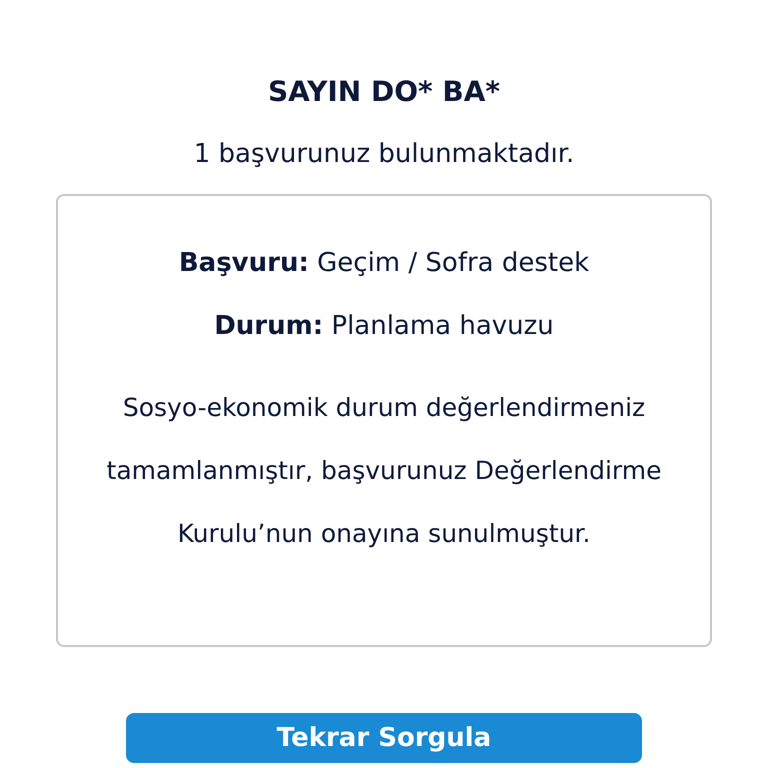 The width and height of the screenshot is (768, 768). I want to click on detail-text: Başvuru: Geçim / Sofra destek, so click(384, 263).